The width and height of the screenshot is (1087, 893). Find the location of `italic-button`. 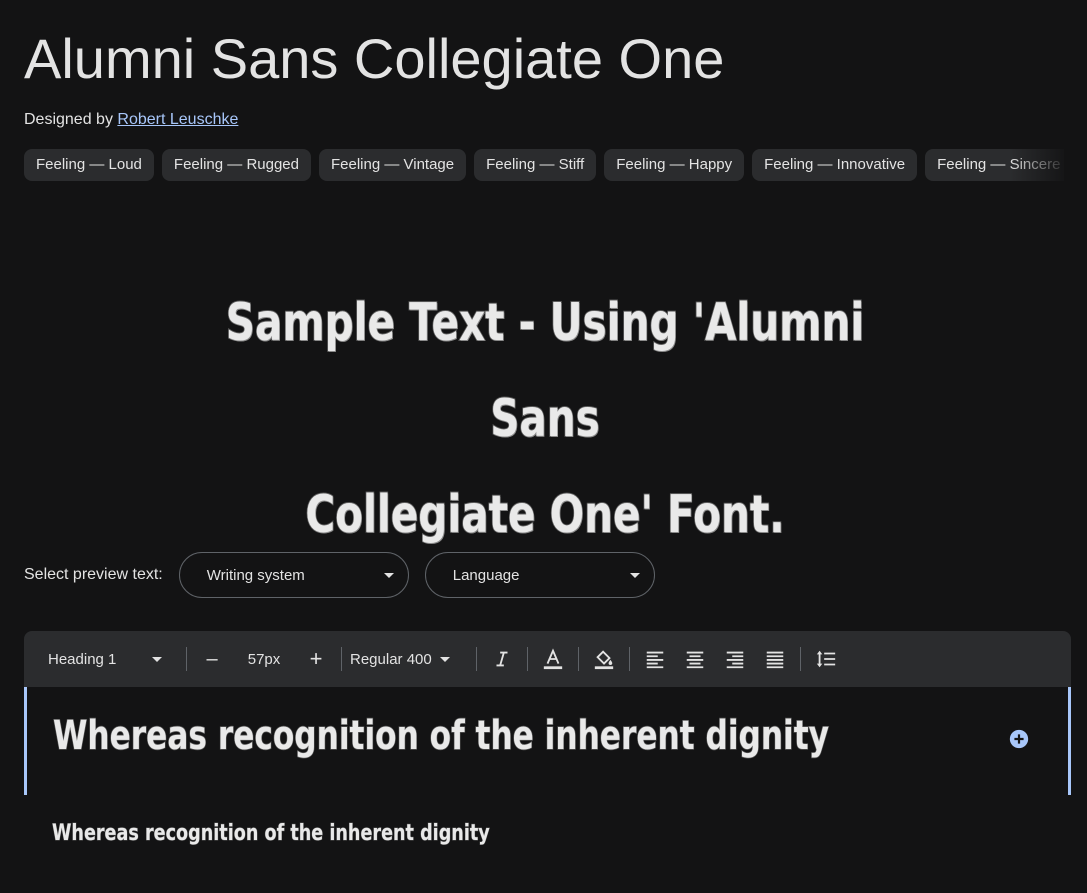

italic-button is located at coordinates (502, 659).